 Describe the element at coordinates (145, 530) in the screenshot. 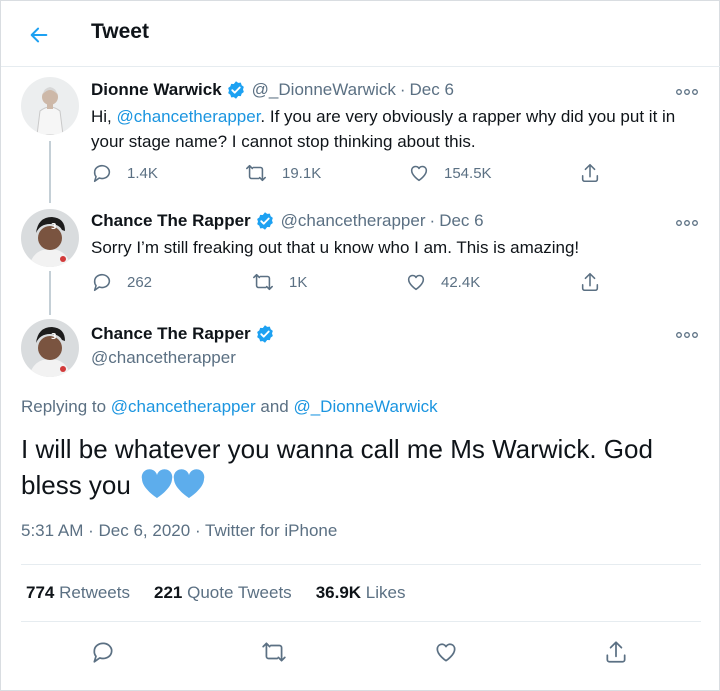

I see `tweet-date: Dec 6, 2020` at that location.